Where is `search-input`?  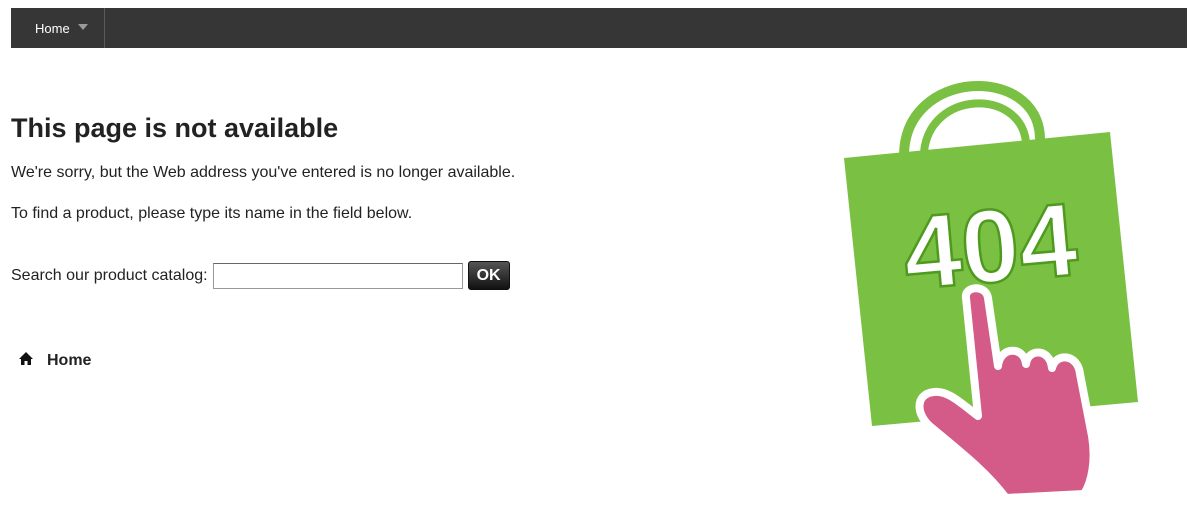 search-input is located at coordinates (337, 275).